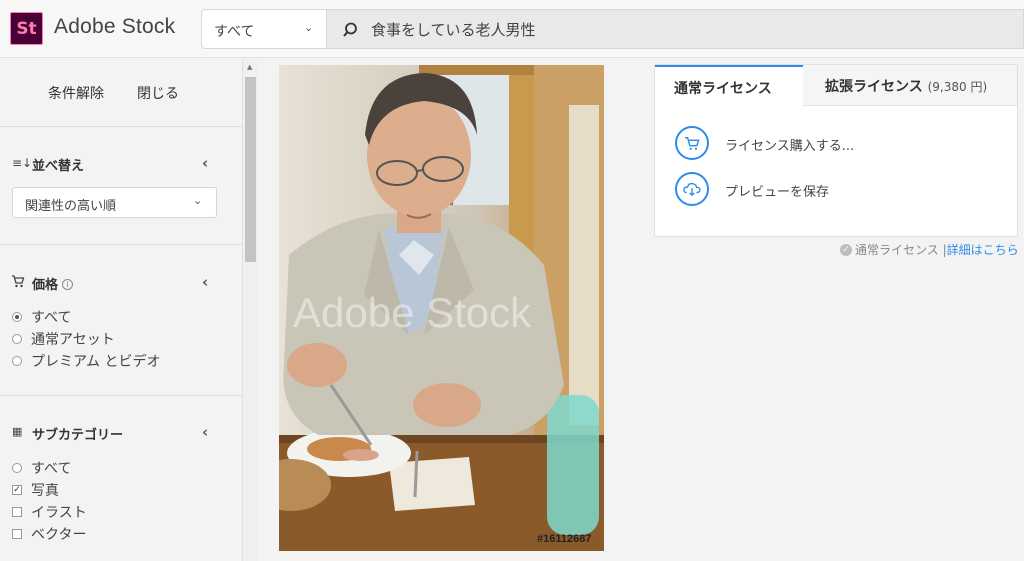 The image size is (1024, 561). Describe the element at coordinates (76, 93) in the screenshot. I see `clear-filters-button: 条件解除` at that location.